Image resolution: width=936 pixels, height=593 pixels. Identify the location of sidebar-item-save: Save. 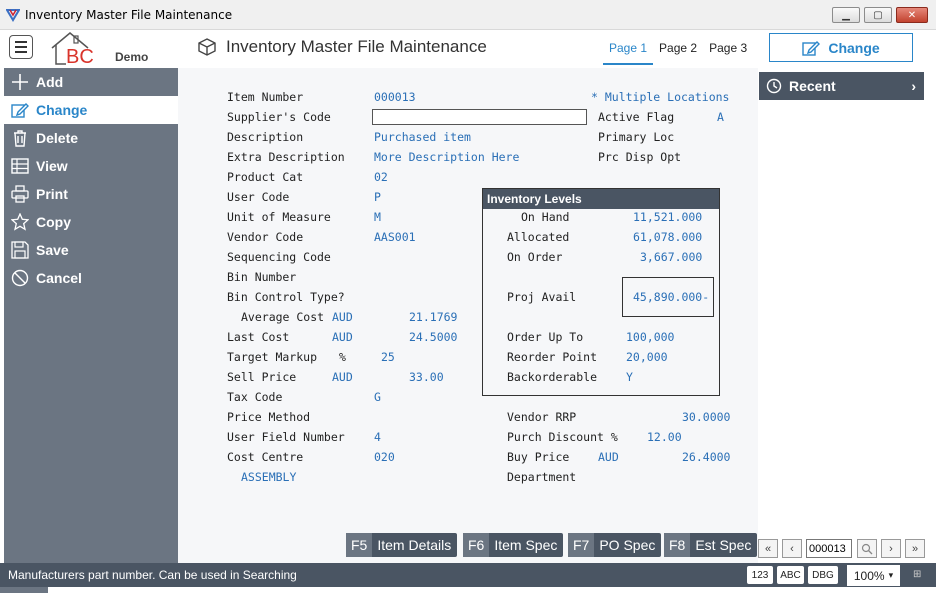
(91, 250).